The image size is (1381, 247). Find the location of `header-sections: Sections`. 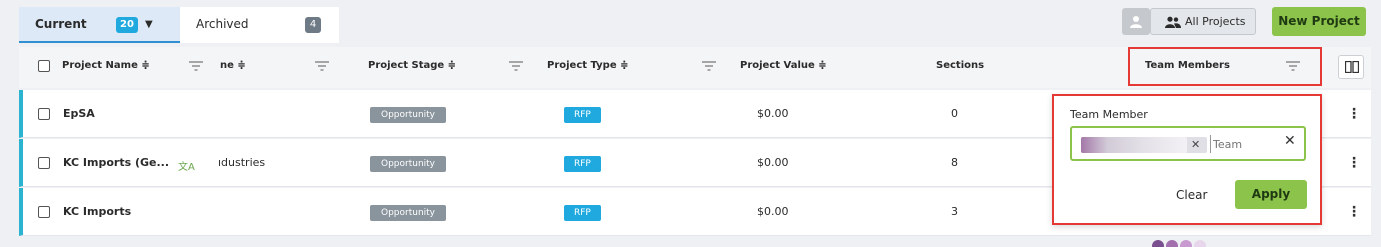

header-sections: Sections is located at coordinates (960, 65).